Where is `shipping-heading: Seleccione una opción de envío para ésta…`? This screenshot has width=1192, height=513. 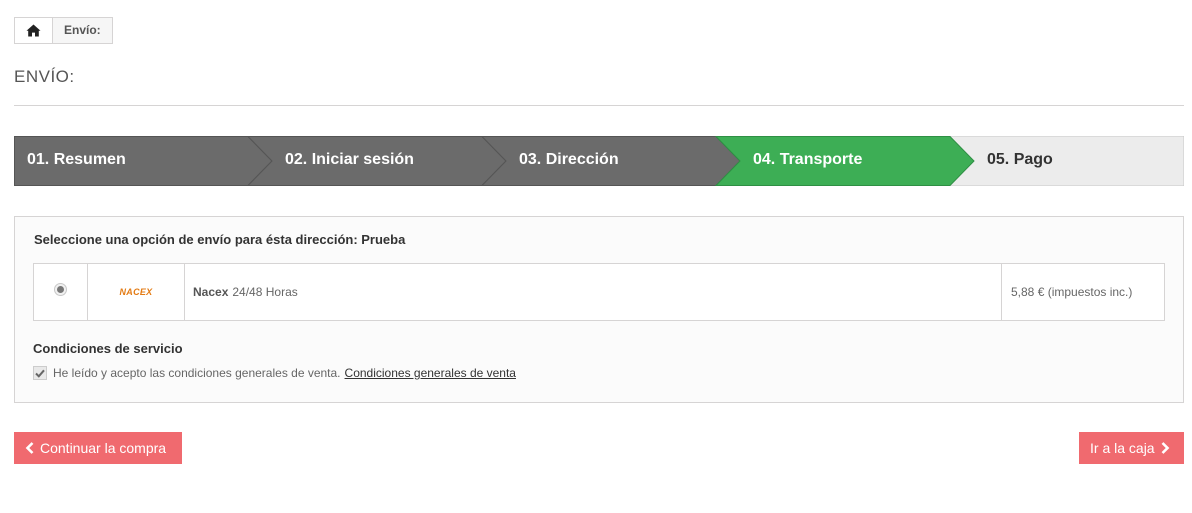 shipping-heading: Seleccione una opción de envío para ésta… is located at coordinates (220, 239).